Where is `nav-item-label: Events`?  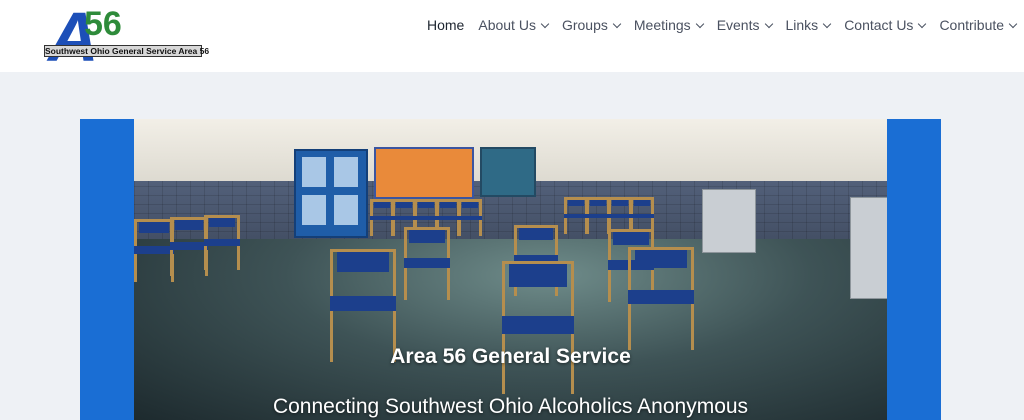 nav-item-label: Events is located at coordinates (738, 25).